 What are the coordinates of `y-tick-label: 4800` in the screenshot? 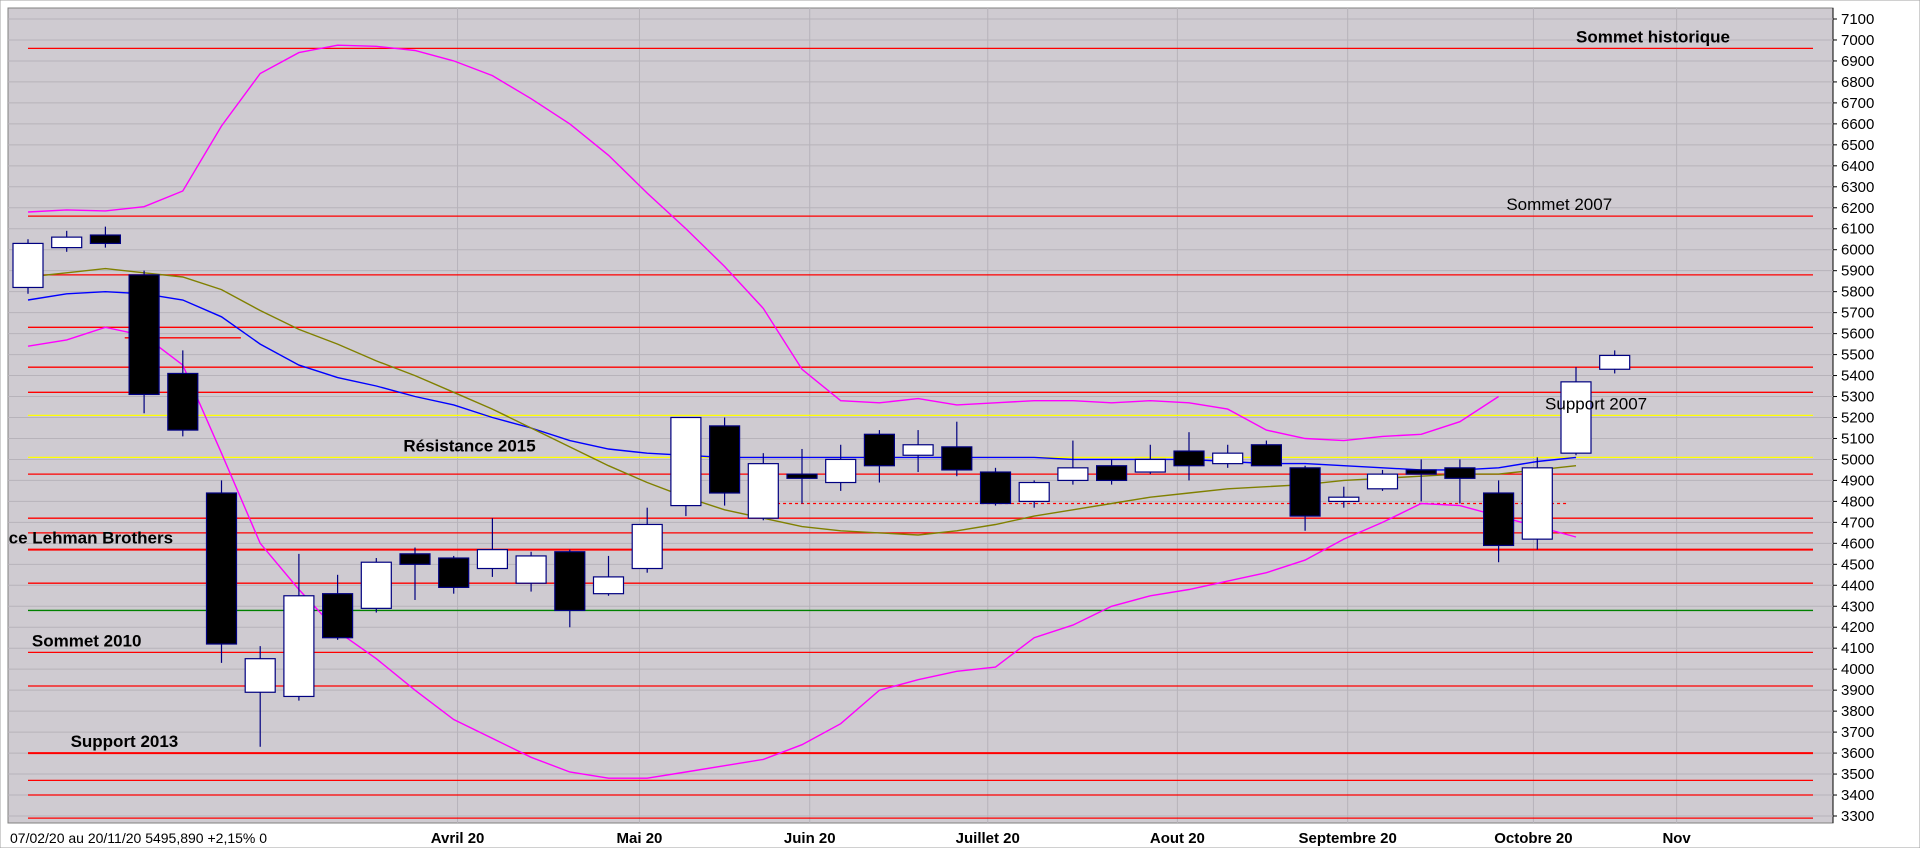 It's located at (1857, 501).